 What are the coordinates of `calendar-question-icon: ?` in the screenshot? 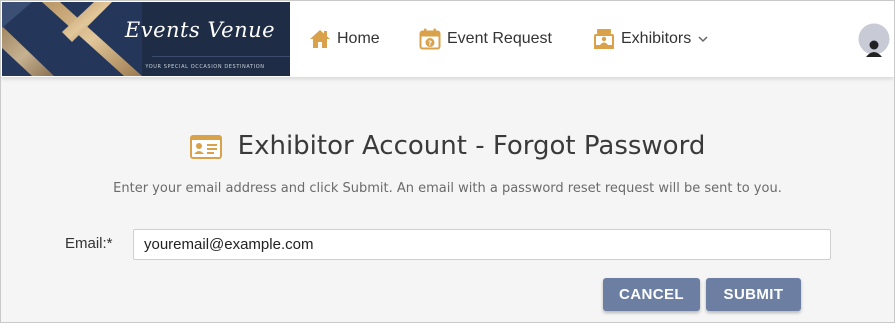 It's located at (430, 39).